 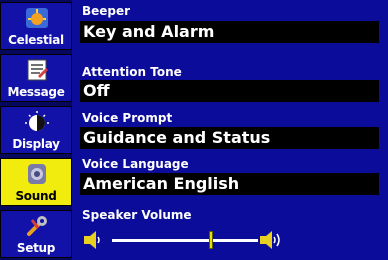 I want to click on beeper-field: Key and Alarm, so click(x=229, y=32).